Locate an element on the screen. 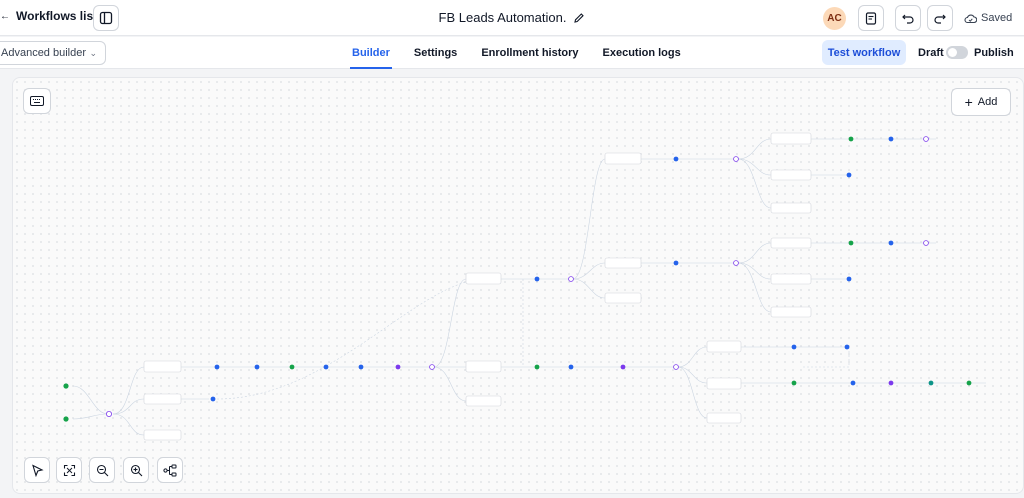  select-tool-button is located at coordinates (37, 470).